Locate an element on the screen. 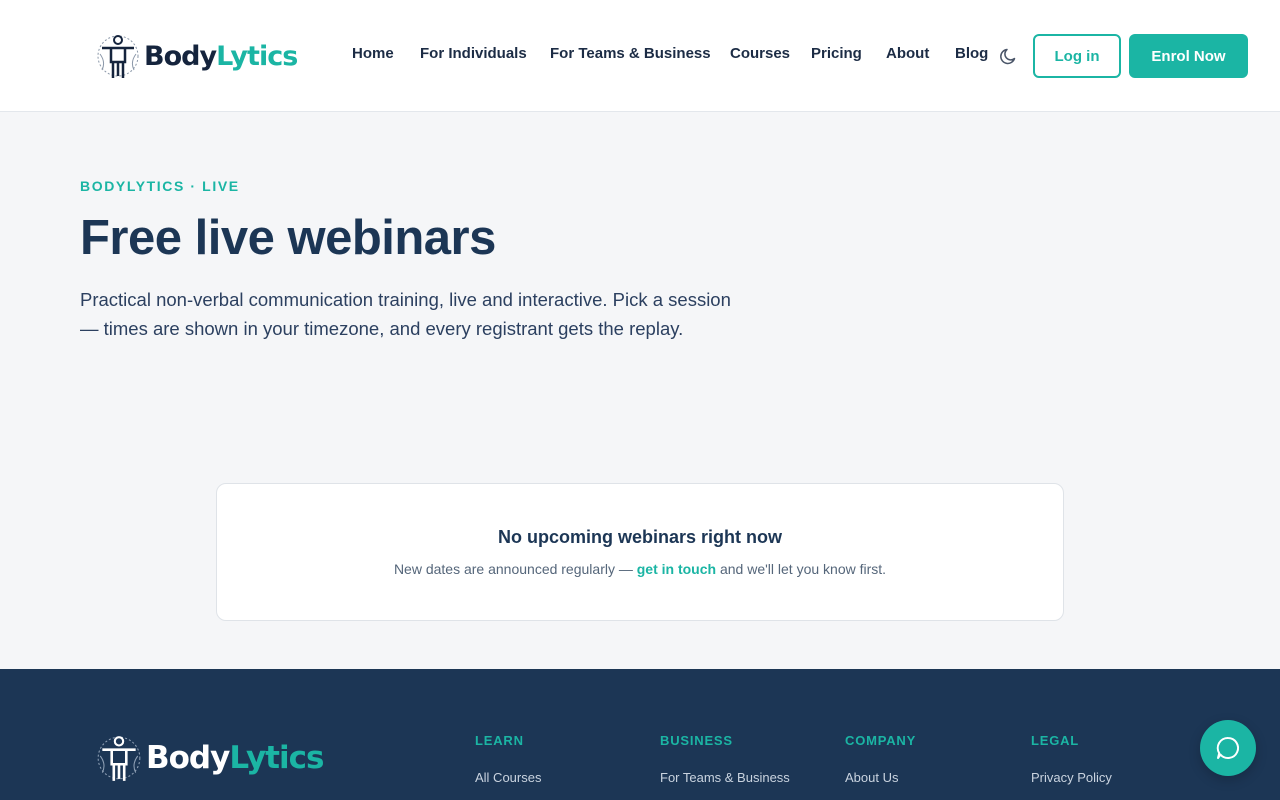 Image resolution: width=1280 pixels, height=800 pixels. moon-icon is located at coordinates (1008, 56).